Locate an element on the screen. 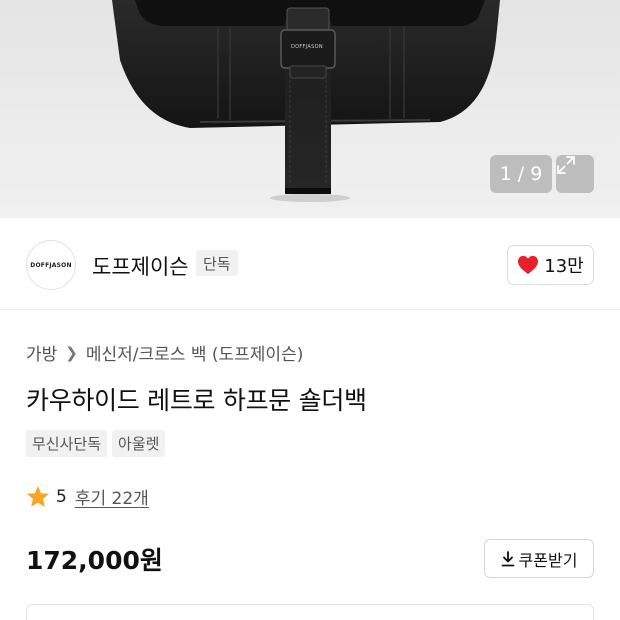 The height and width of the screenshot is (620, 620). exclusive-badge: 단독 is located at coordinates (217, 263).